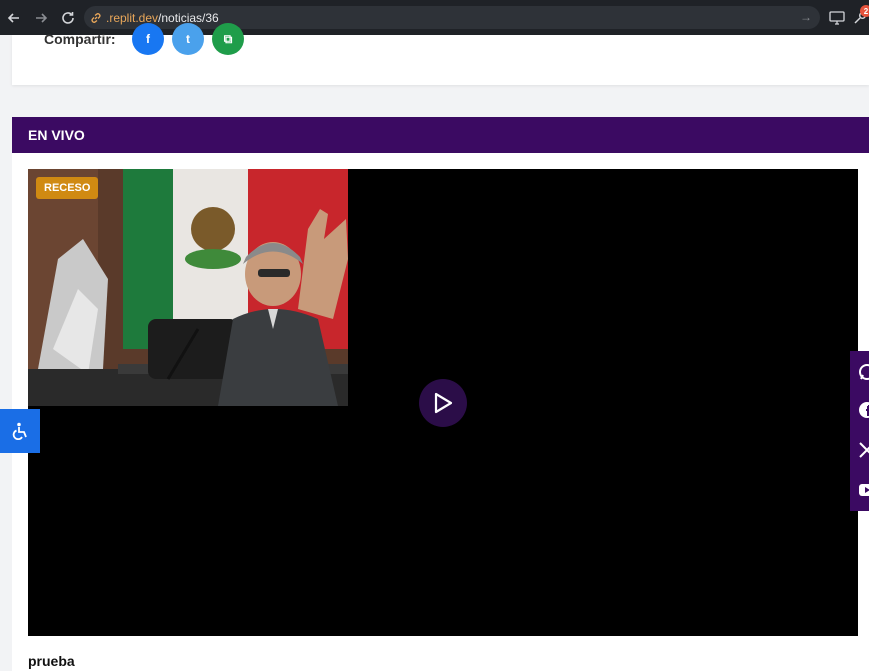  What do you see at coordinates (863, 372) in the screenshot?
I see `whatsapp-icon` at bounding box center [863, 372].